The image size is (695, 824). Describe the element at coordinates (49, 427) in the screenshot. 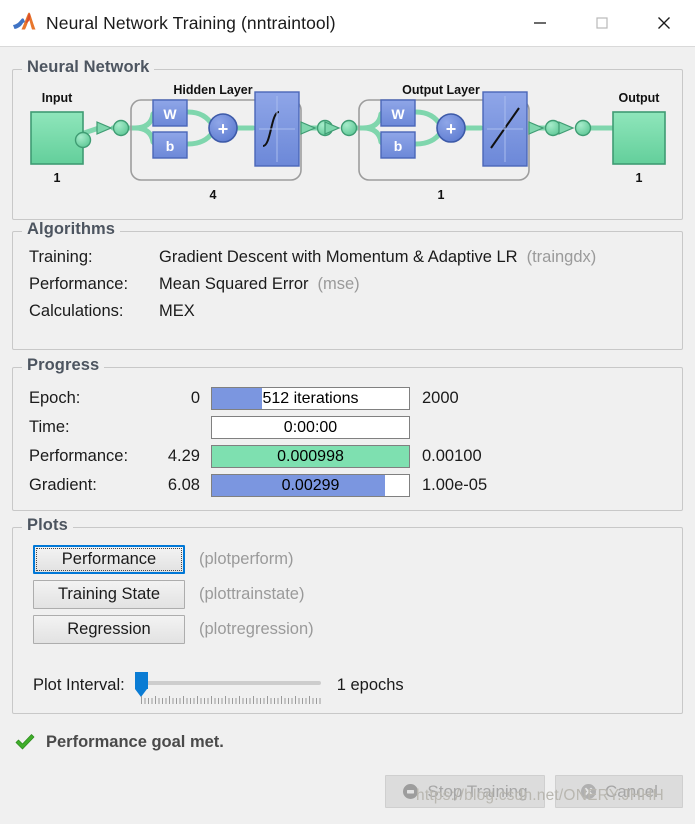

I see `time-label: Time:` at that location.